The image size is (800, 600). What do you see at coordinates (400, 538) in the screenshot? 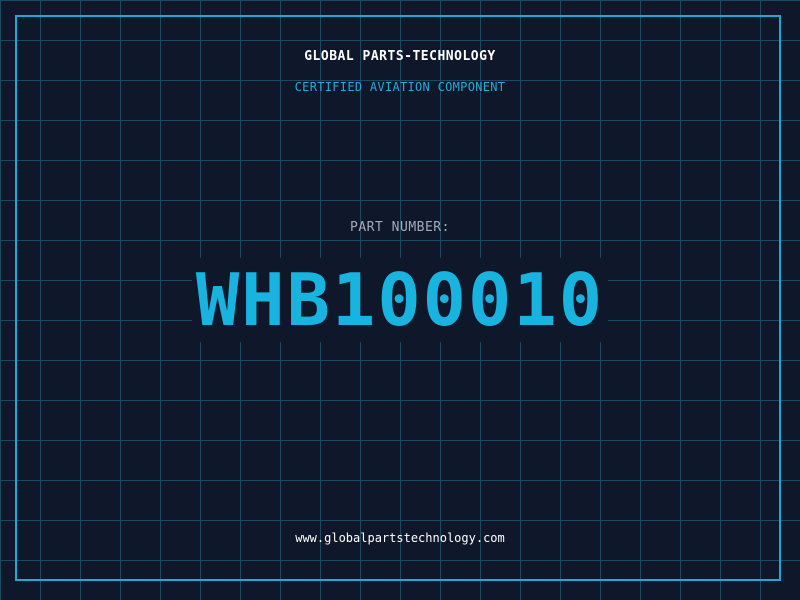
I see `website-url: www.globalpartstechnology.com` at bounding box center [400, 538].